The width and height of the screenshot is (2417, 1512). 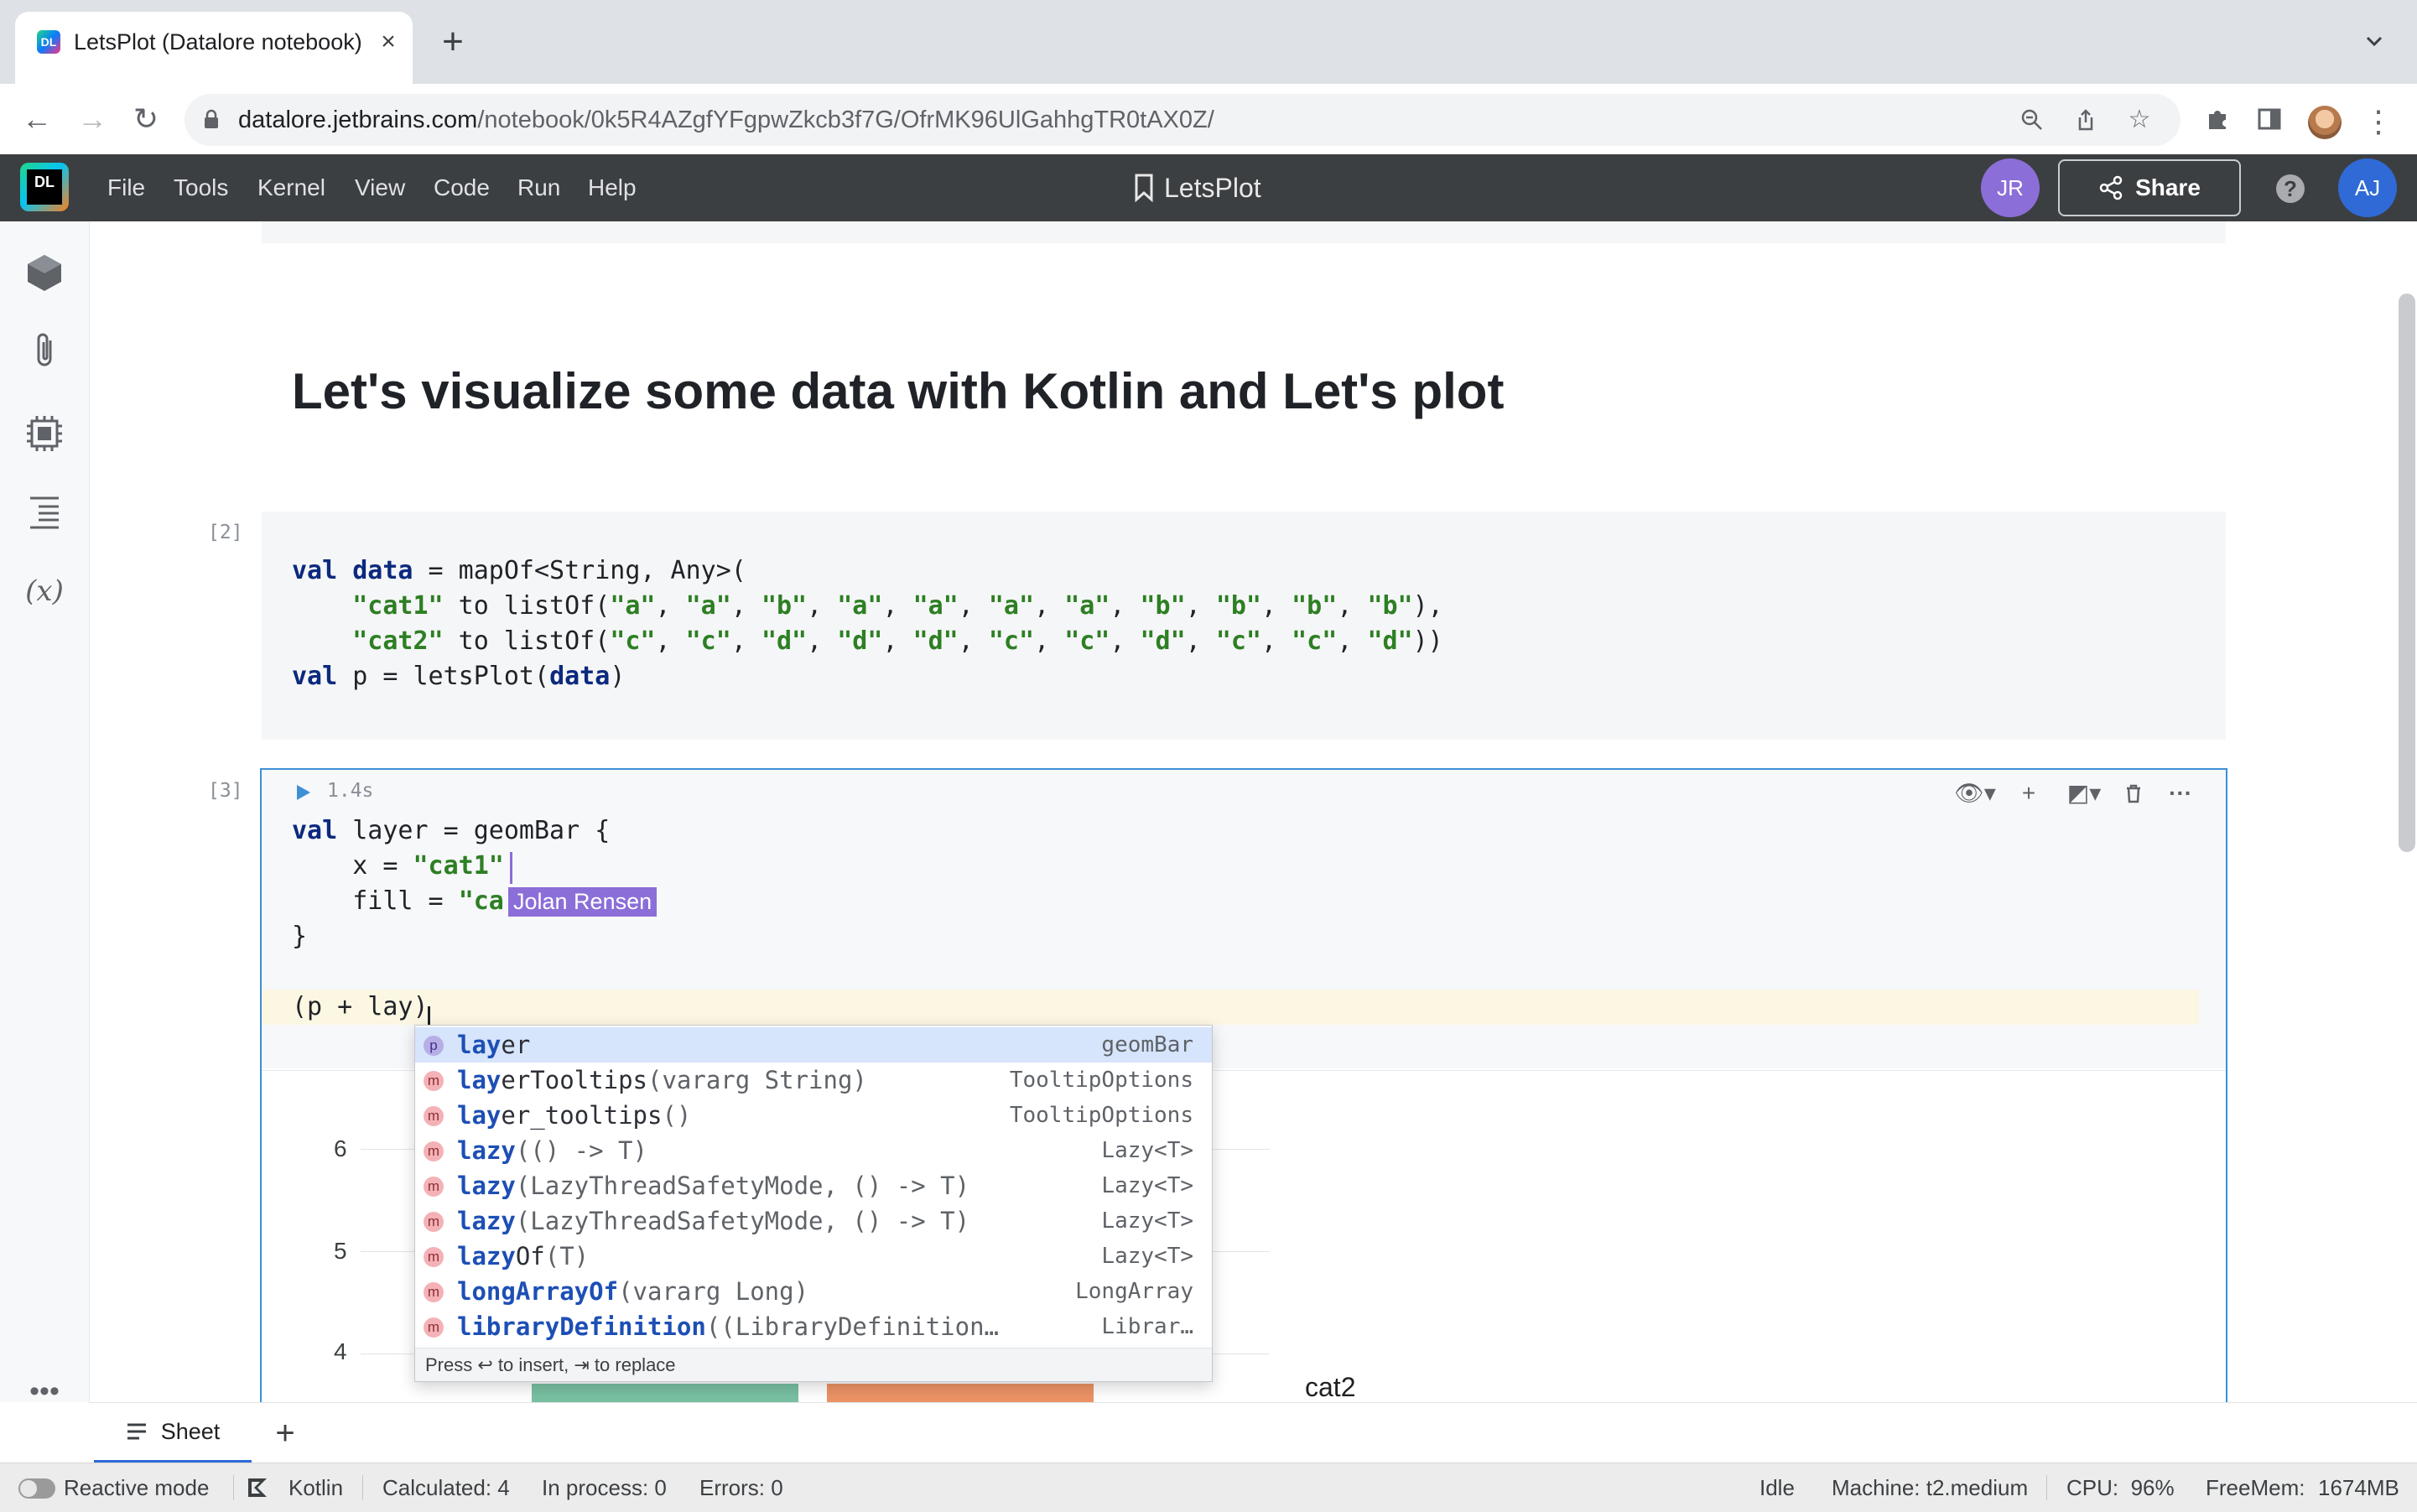 What do you see at coordinates (36, 1488) in the screenshot?
I see `reactive-mode-toggle` at bounding box center [36, 1488].